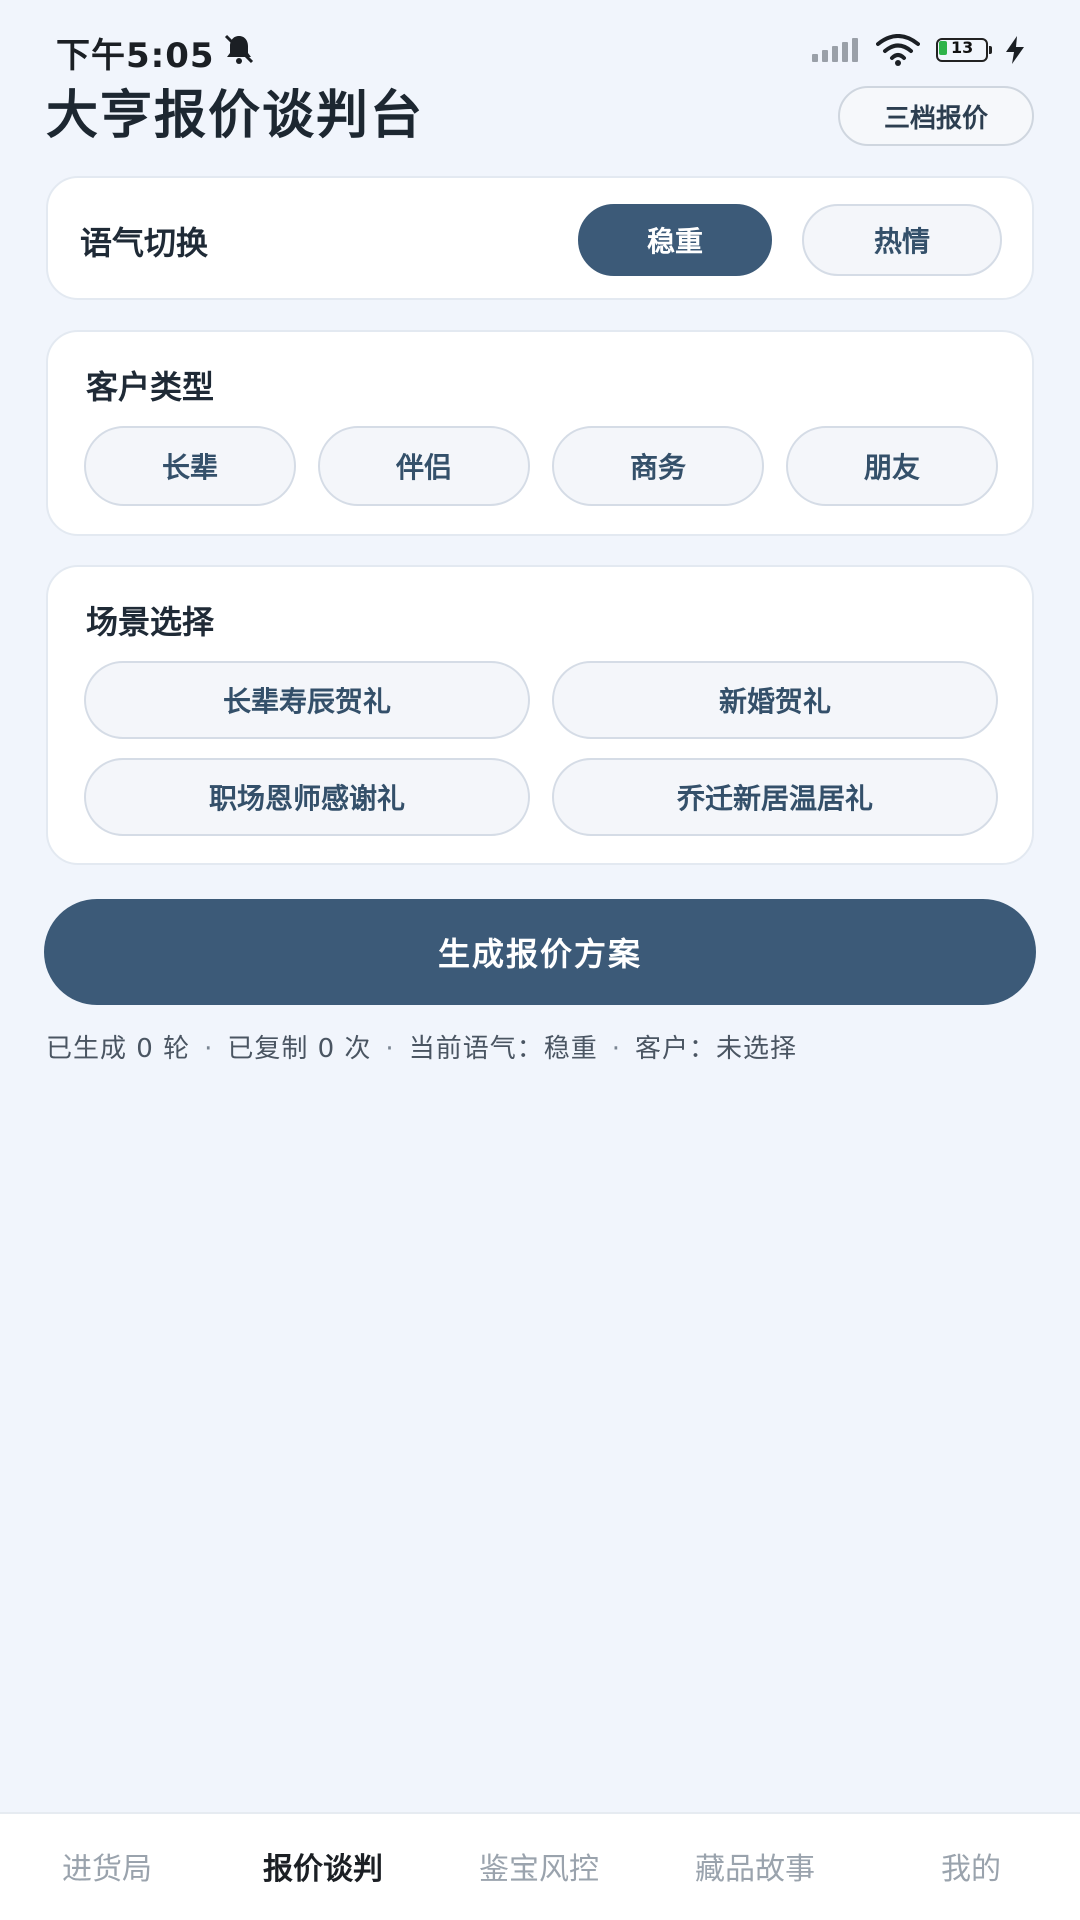  What do you see at coordinates (835, 50) in the screenshot?
I see `signal-icon` at bounding box center [835, 50].